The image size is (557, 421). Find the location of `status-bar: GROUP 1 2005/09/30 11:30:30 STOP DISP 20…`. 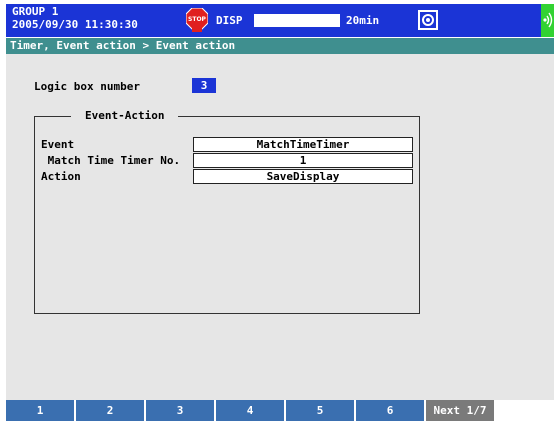

status-bar: GROUP 1 2005/09/30 11:30:30 STOP DISP 20… is located at coordinates (280, 20).